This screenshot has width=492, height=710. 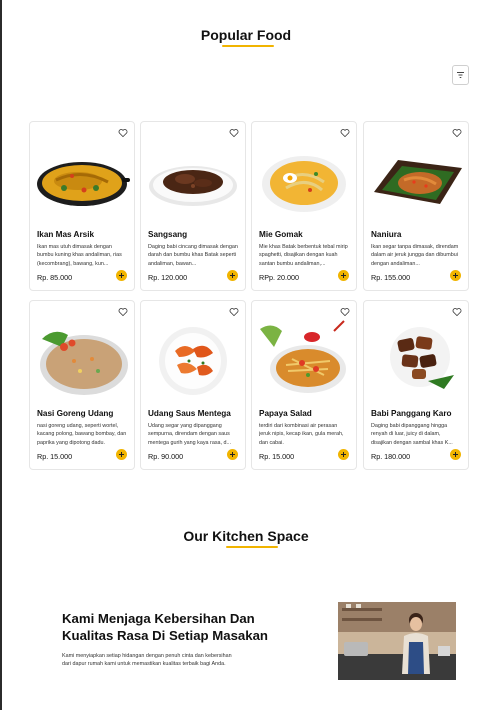 I want to click on food-image-fried-rice, so click(x=82, y=359).